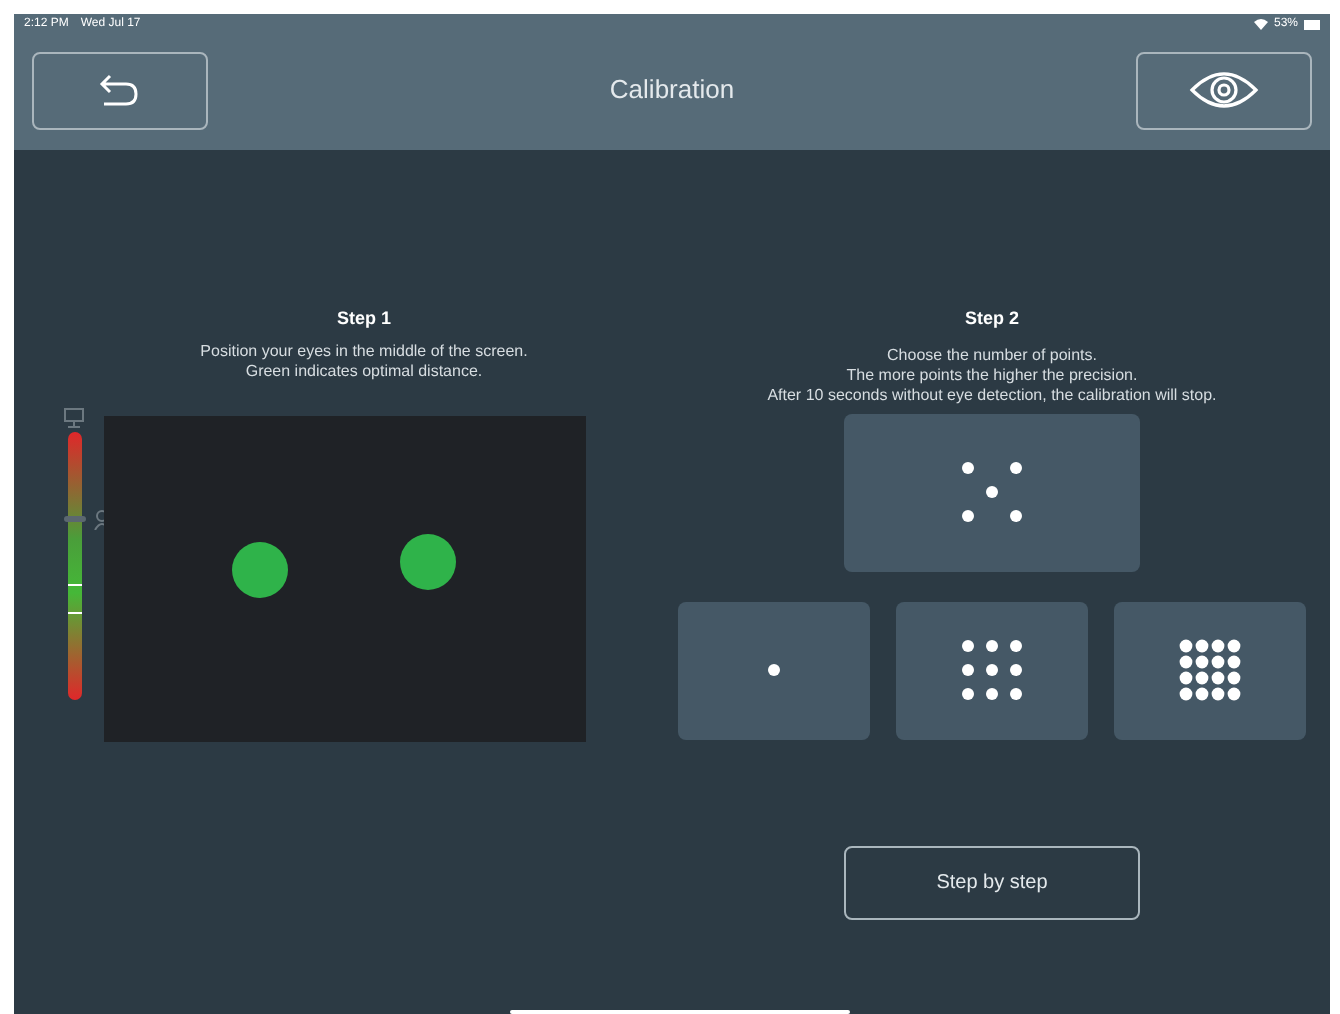 Image resolution: width=1340 pixels, height=1014 pixels. I want to click on step-title: Step 2, so click(991, 319).